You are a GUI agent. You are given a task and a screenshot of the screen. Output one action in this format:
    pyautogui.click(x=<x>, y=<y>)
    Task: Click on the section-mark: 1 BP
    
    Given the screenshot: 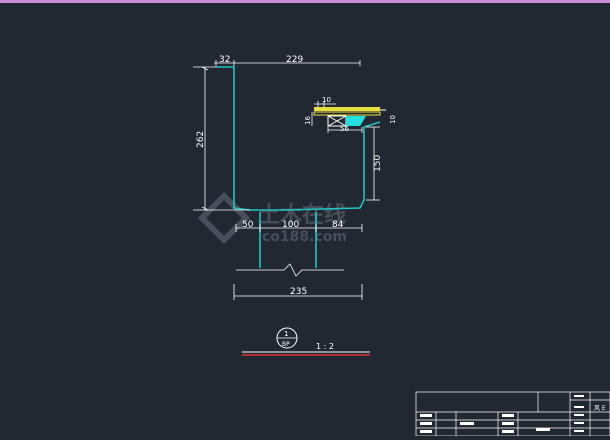 What is the action you would take?
    pyautogui.click(x=287, y=338)
    